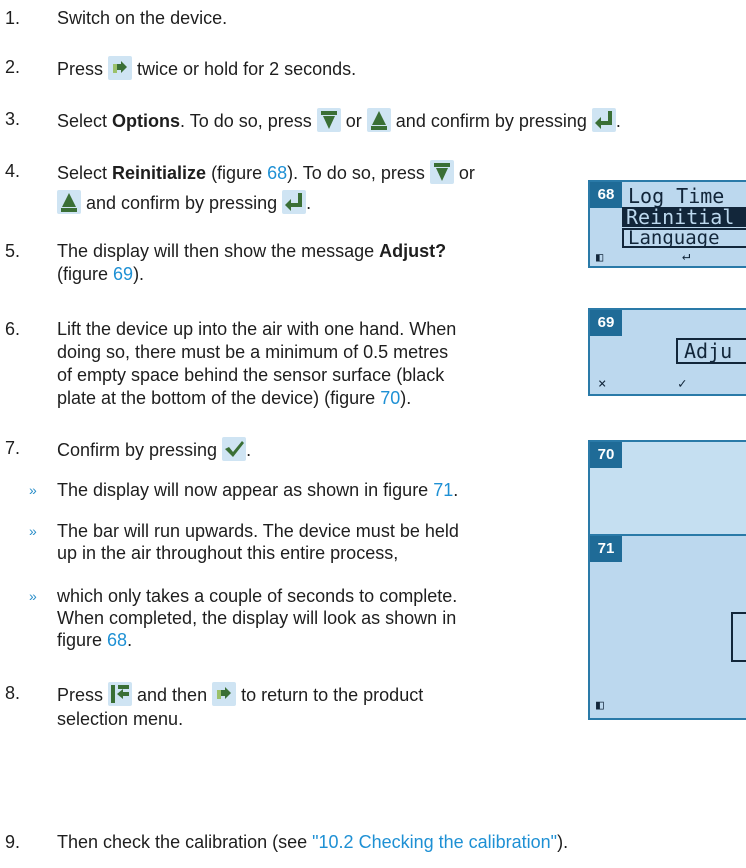 This screenshot has height=868, width=746. What do you see at coordinates (434, 842) in the screenshot?
I see `calibration-link: "10.2 Checking the calibration"` at bounding box center [434, 842].